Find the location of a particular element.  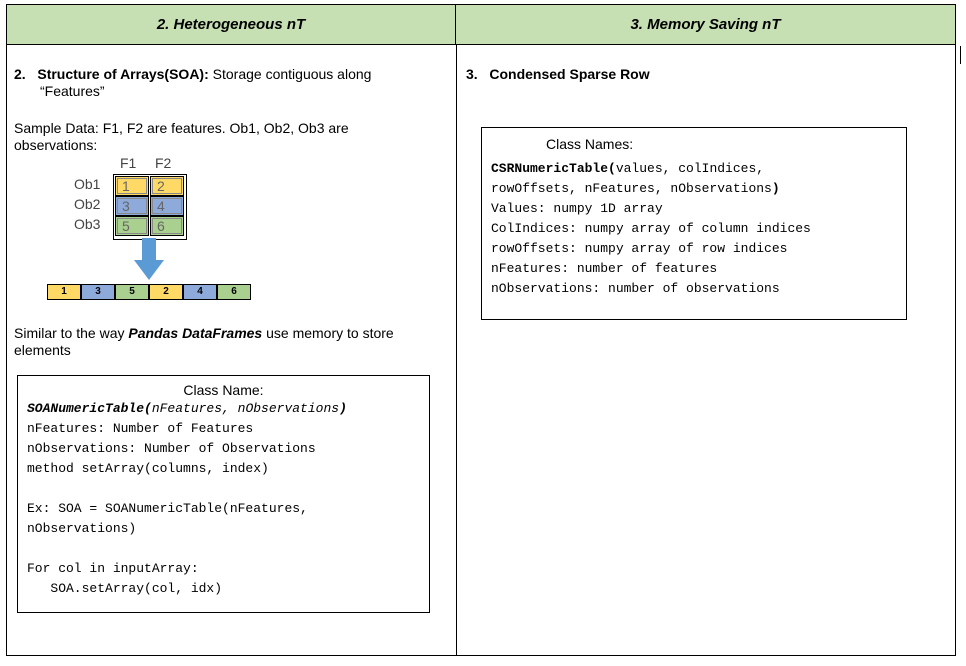

soa-class-box-title: Class Name: is located at coordinates (223, 390).